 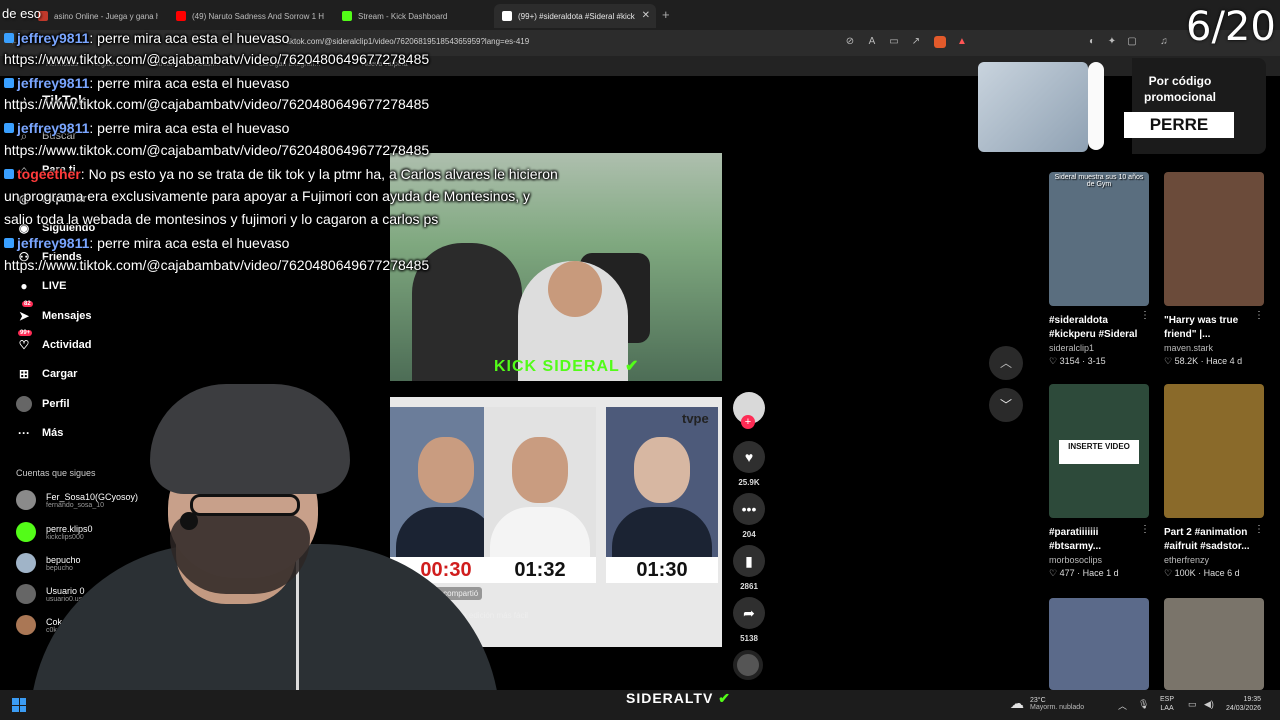 What do you see at coordinates (1167, 709) in the screenshot?
I see `lang-layout: LAA` at bounding box center [1167, 709].